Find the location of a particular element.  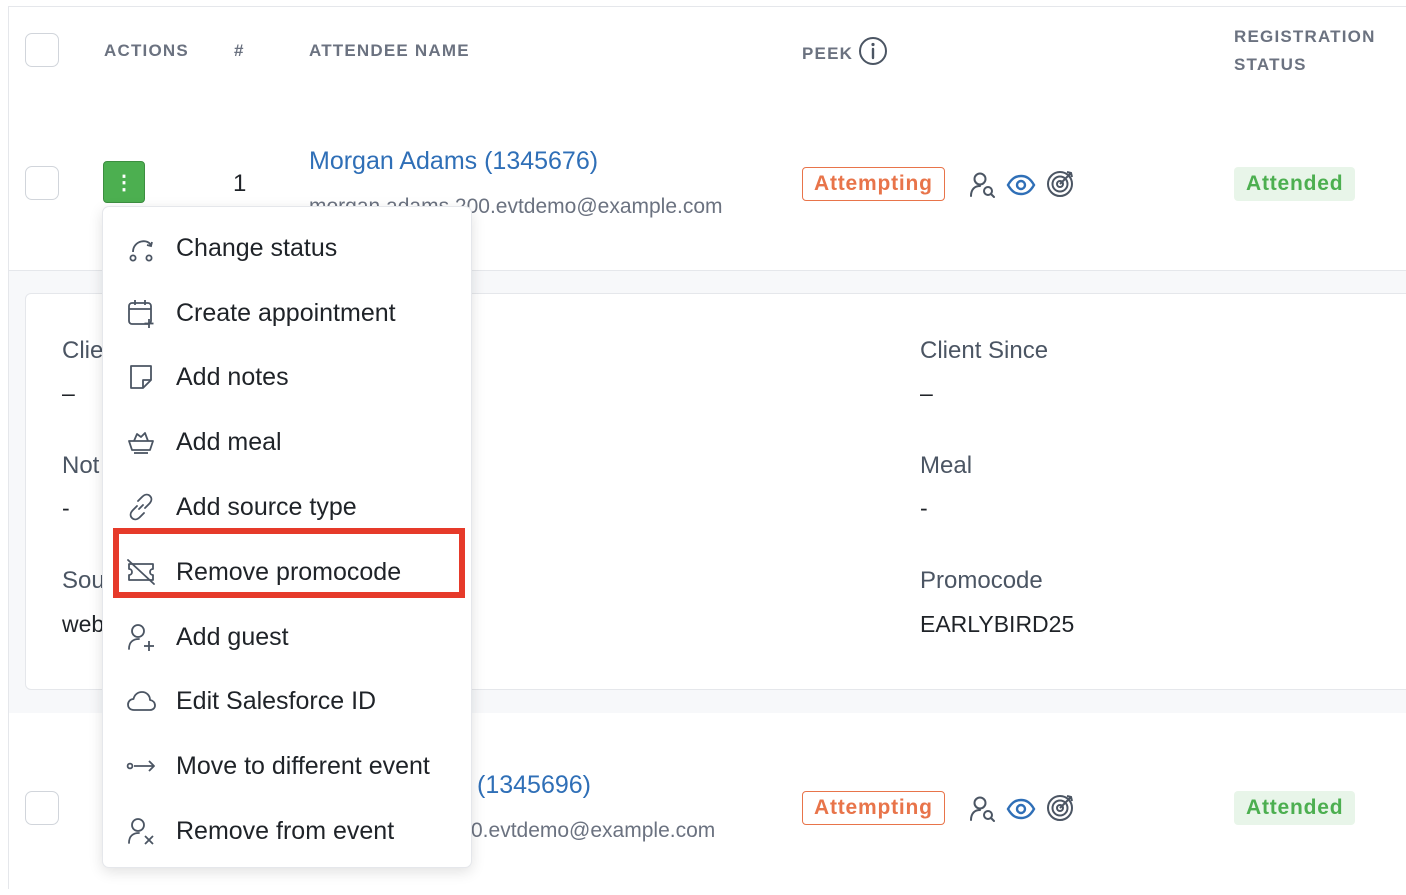

header-registration-status-1: REGISTRATION is located at coordinates (1305, 36).